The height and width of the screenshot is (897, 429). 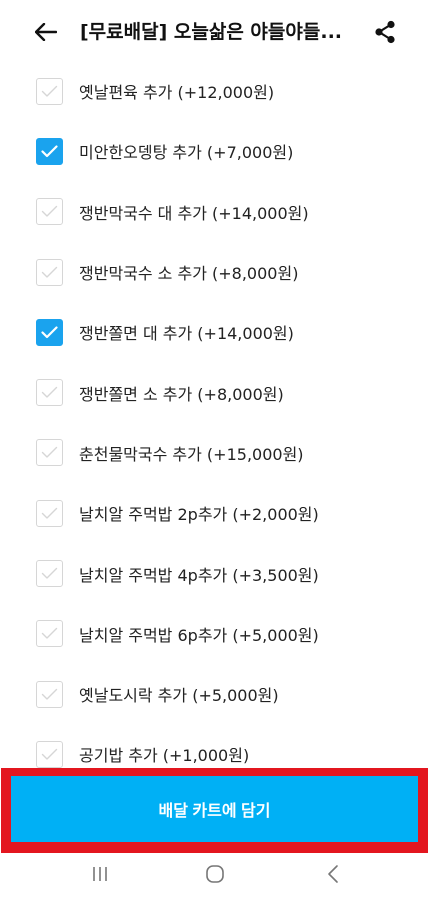 I want to click on option-label: 공기밥 추가 (+1,000원), so click(x=164, y=756).